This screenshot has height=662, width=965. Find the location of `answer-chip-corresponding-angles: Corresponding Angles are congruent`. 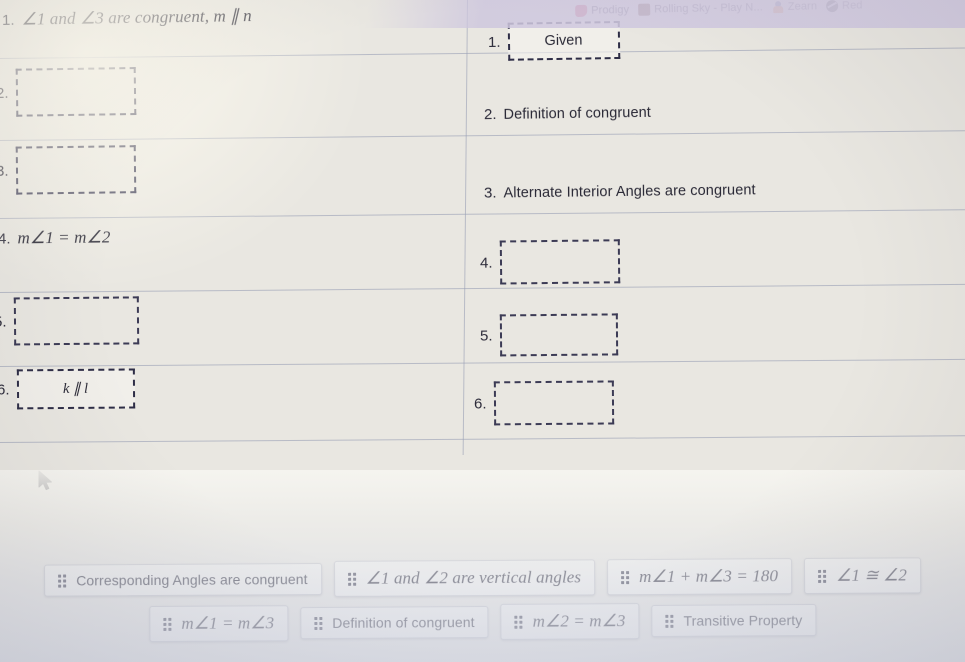

answer-chip-corresponding-angles: Corresponding Angles are congruent is located at coordinates (183, 579).